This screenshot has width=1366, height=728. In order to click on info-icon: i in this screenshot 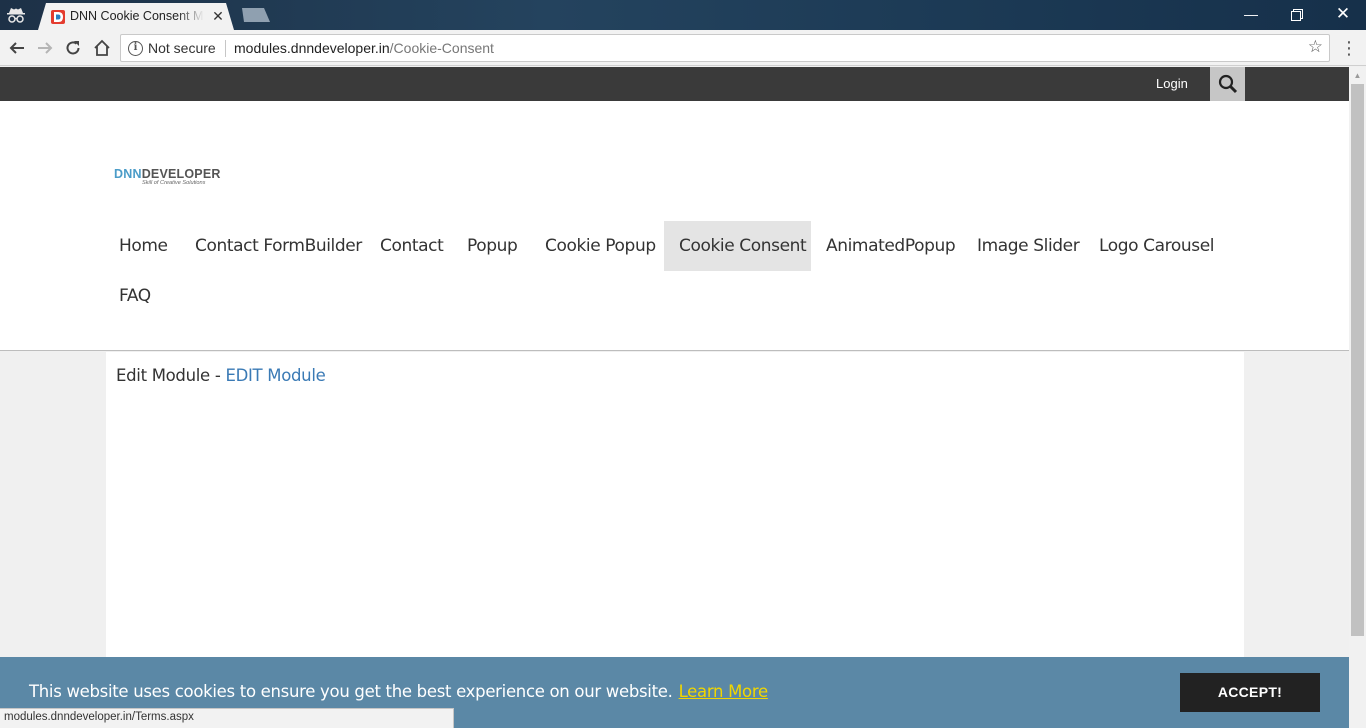, I will do `click(135, 48)`.